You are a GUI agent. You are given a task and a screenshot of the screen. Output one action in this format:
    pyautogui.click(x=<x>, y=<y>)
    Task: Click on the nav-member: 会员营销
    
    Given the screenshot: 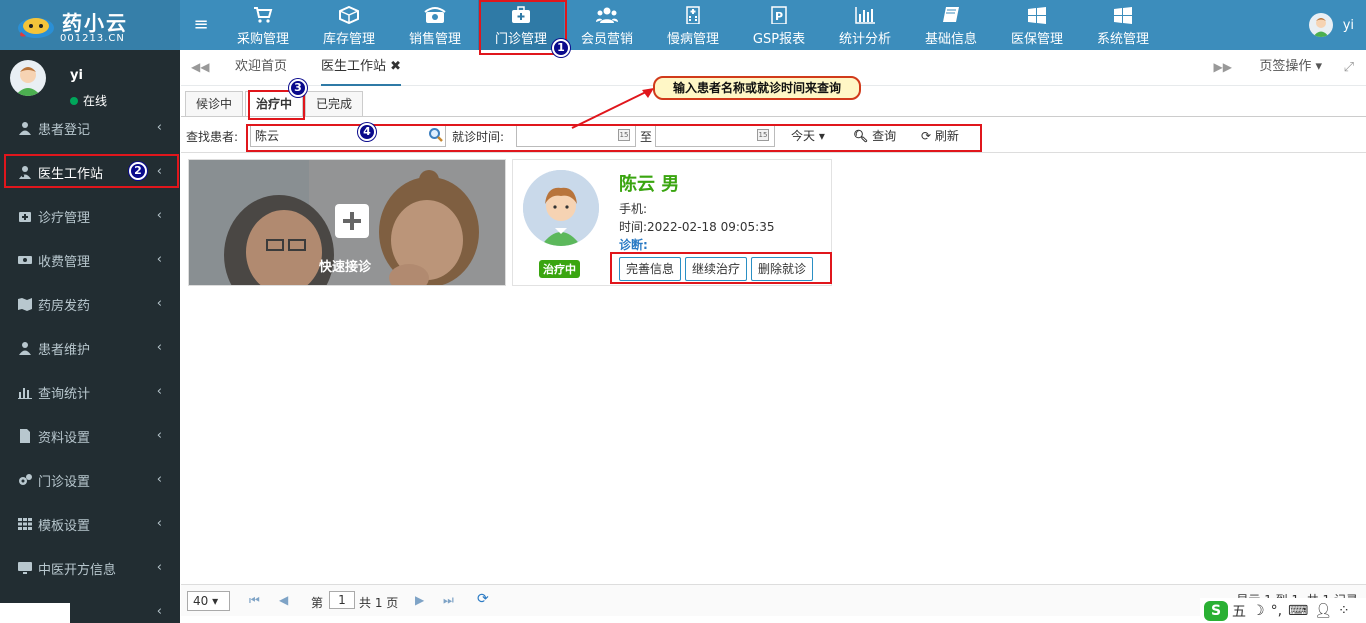 What is the action you would take?
    pyautogui.click(x=607, y=25)
    